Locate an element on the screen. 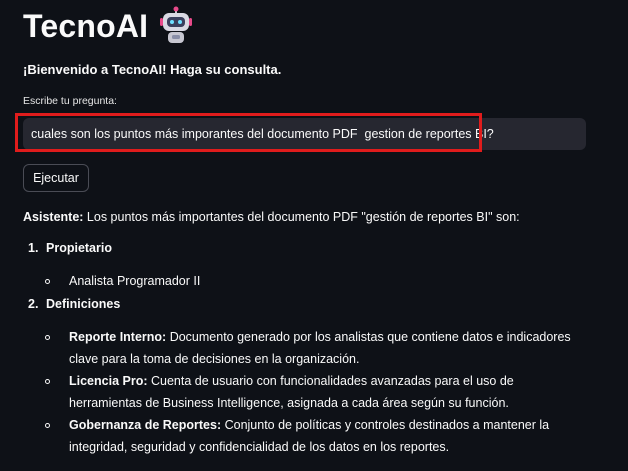 The height and width of the screenshot is (471, 628). section-2-heading: 2. Definiciones is located at coordinates (74, 304).